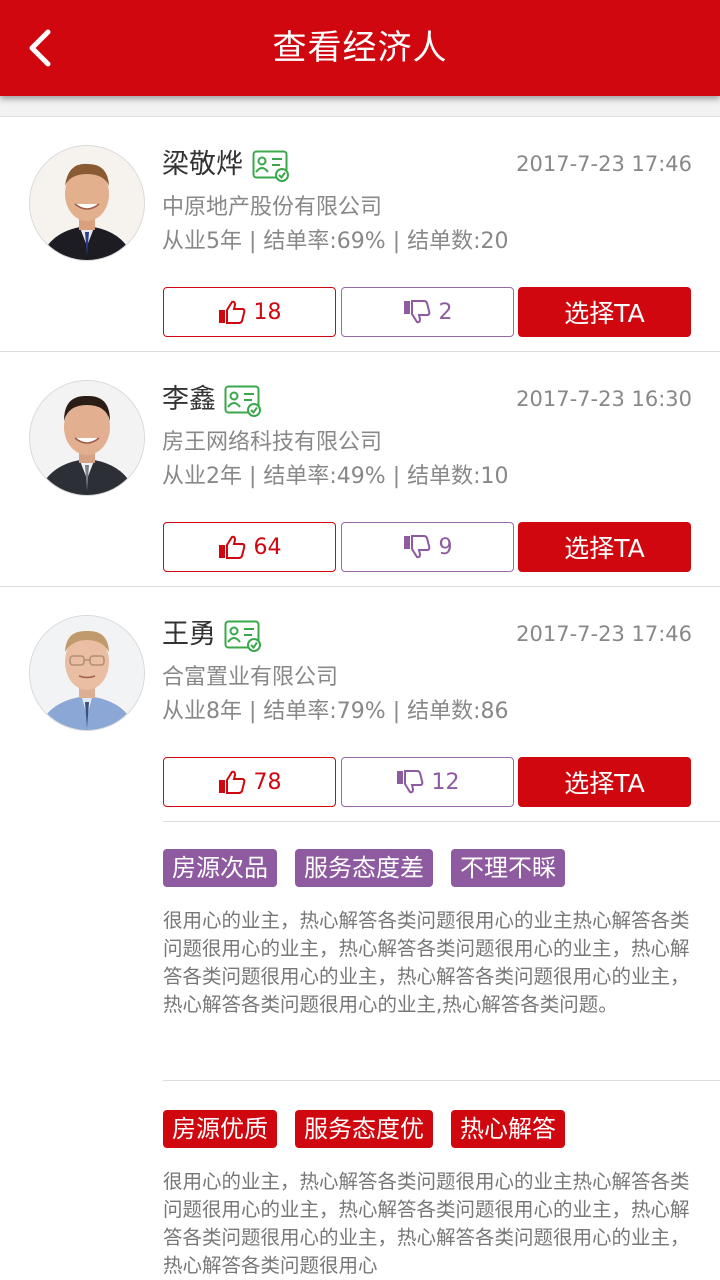 Image resolution: width=720 pixels, height=1280 pixels. I want to click on agent-company: 合富置业有限公司, so click(250, 677).